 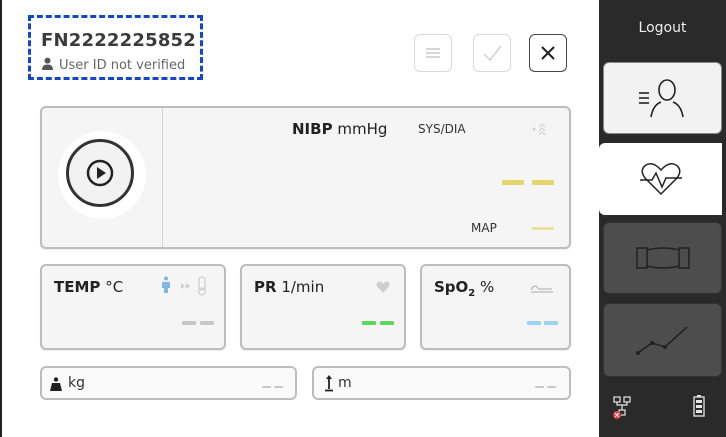 I want to click on close-icon, so click(x=548, y=53).